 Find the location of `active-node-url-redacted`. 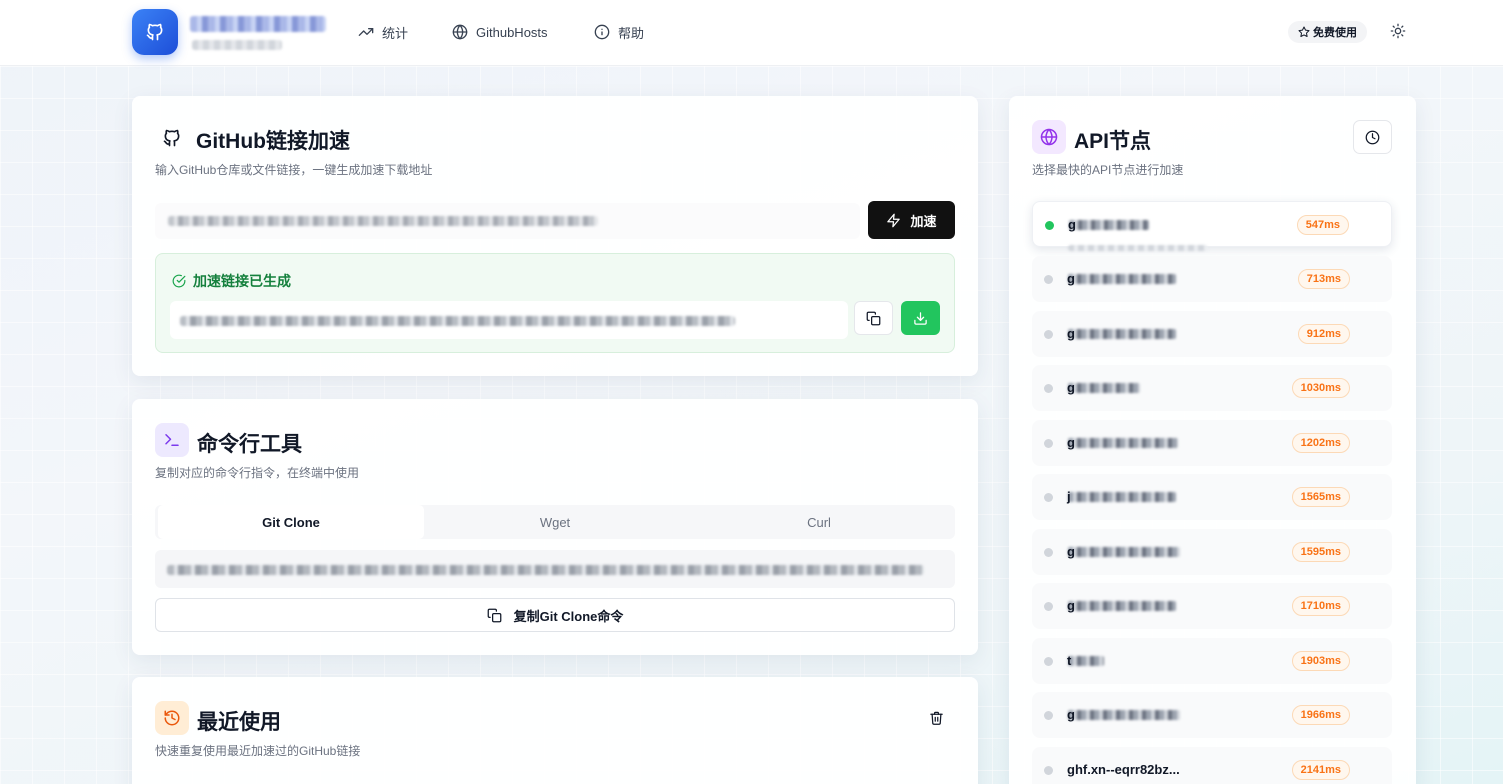

active-node-url-redacted is located at coordinates (1138, 248).